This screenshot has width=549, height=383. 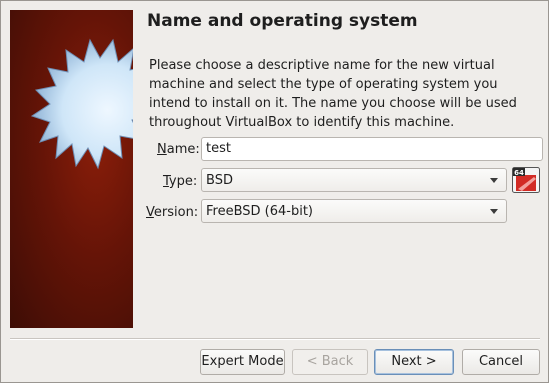 I want to click on version-label-rest: ersion:, so click(x=176, y=212).